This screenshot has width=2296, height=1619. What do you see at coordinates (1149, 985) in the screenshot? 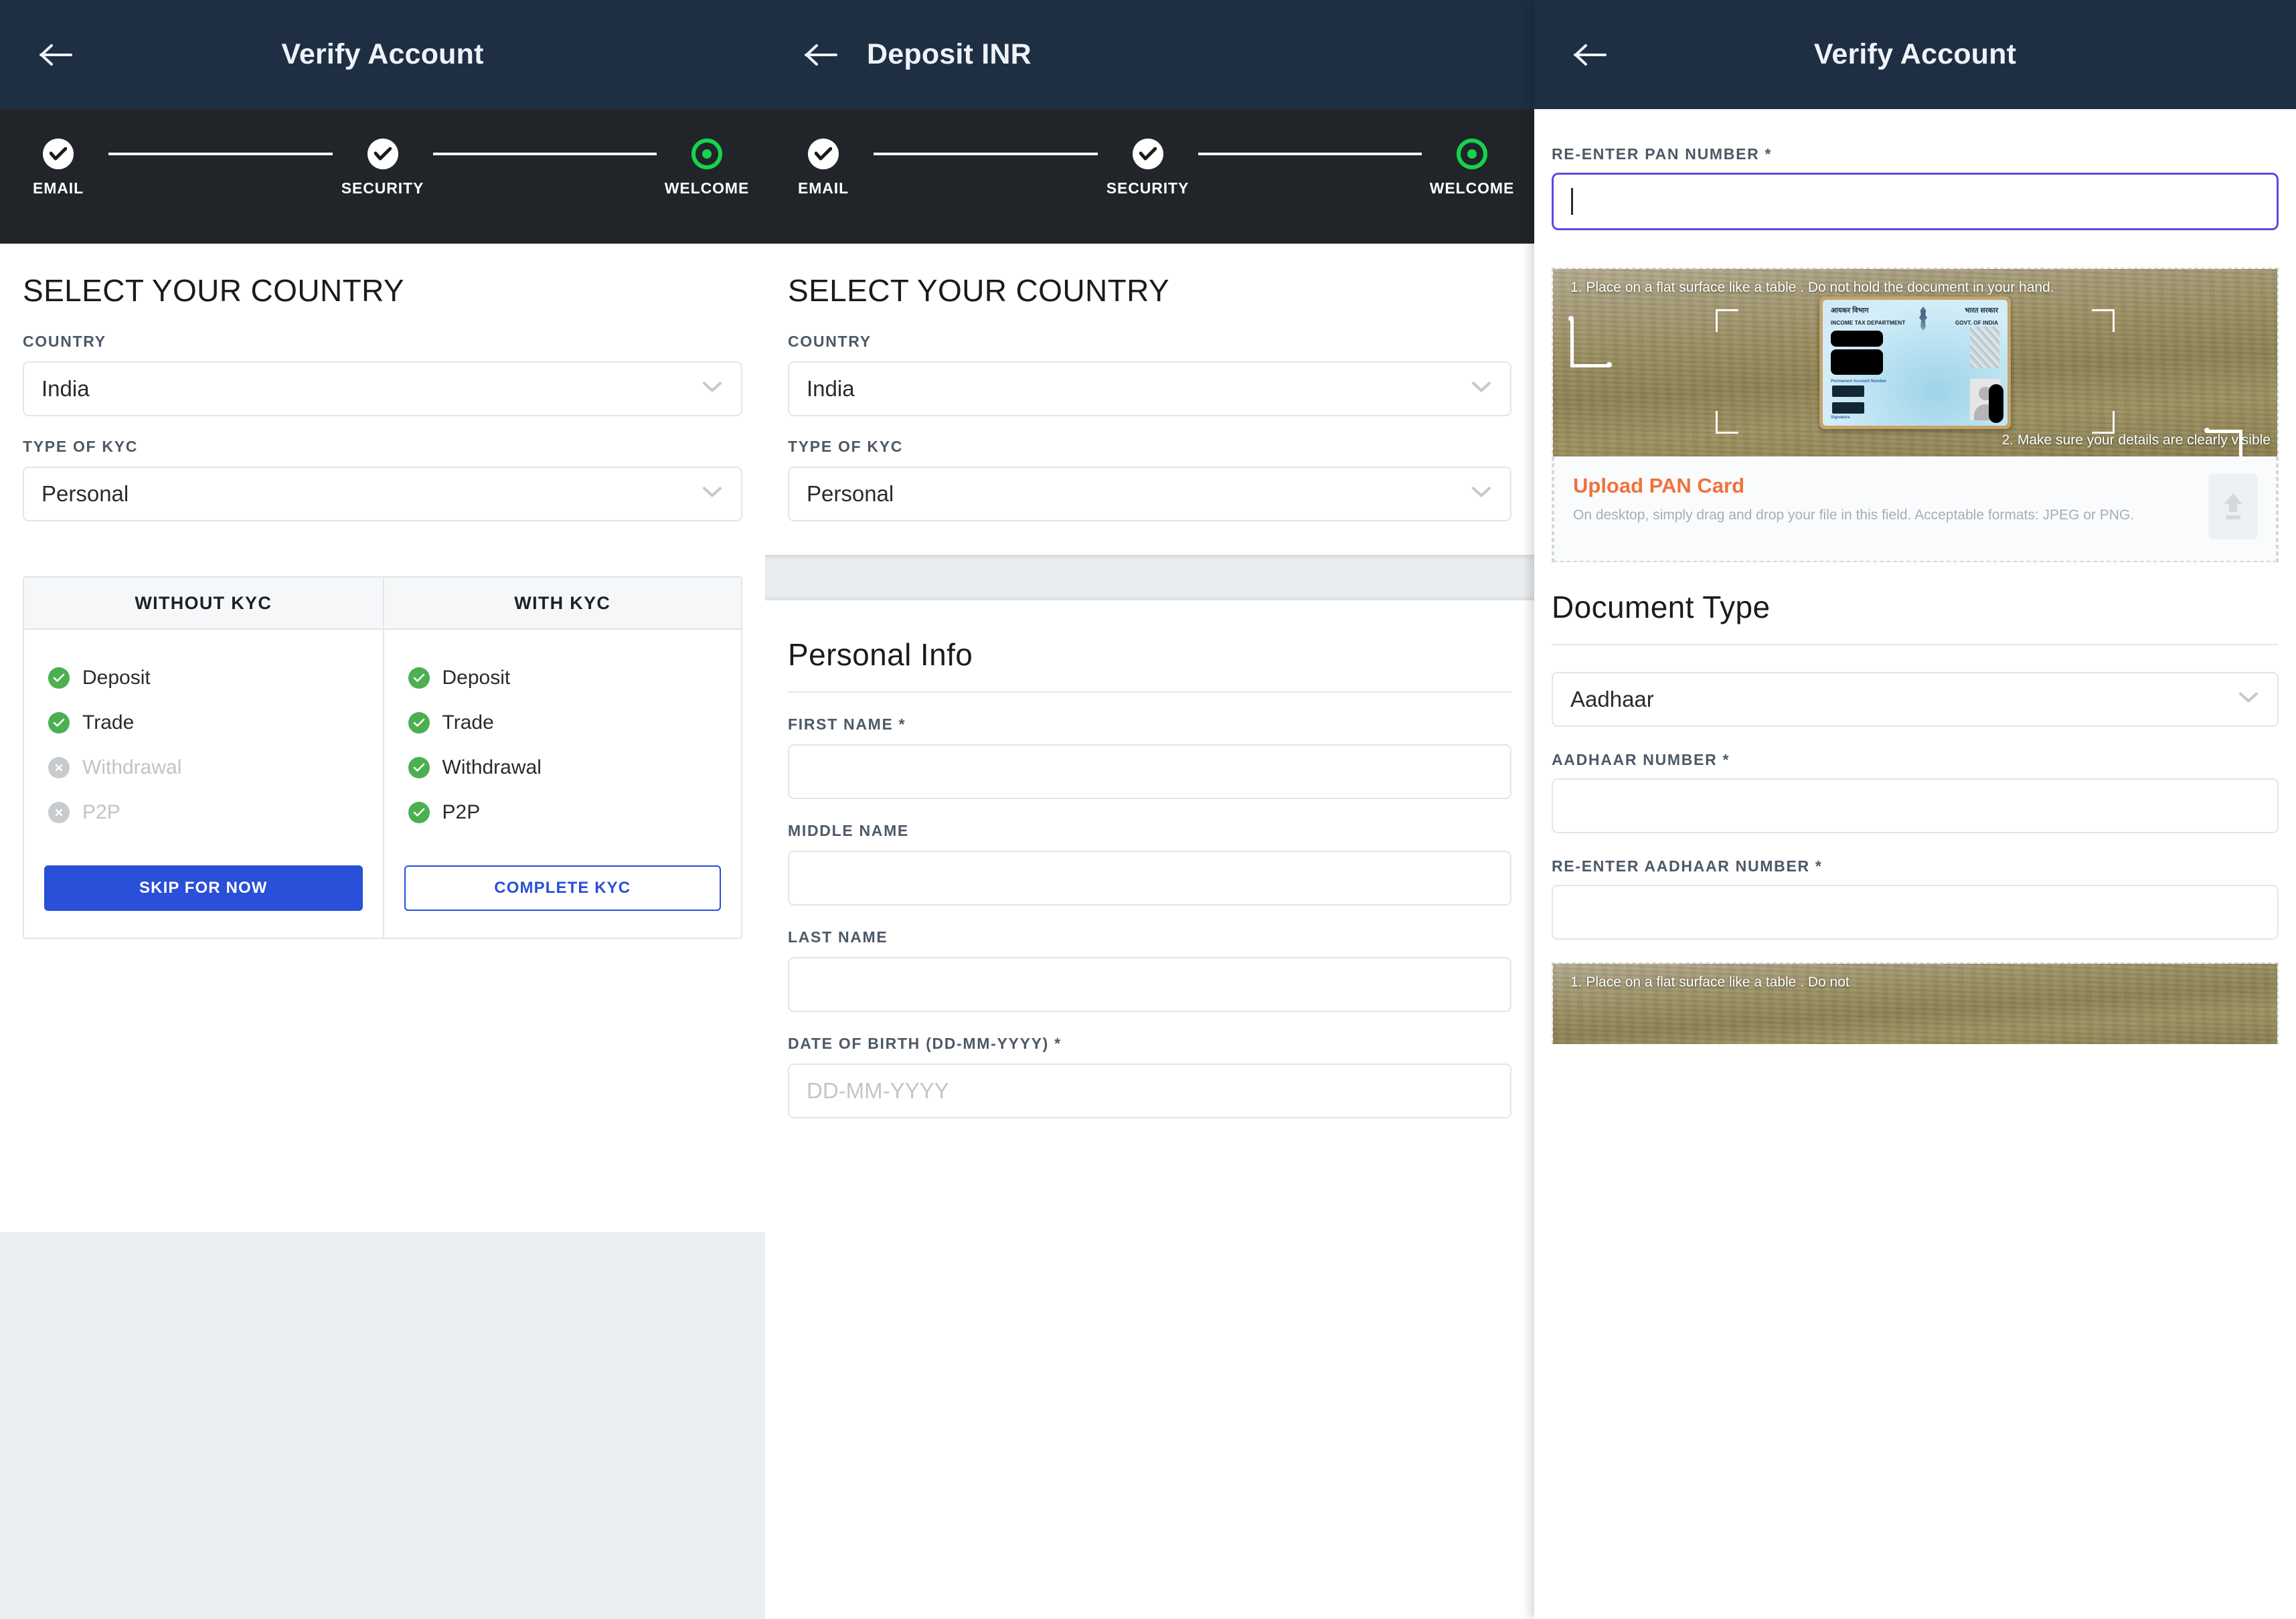
I see `last-name-input` at bounding box center [1149, 985].